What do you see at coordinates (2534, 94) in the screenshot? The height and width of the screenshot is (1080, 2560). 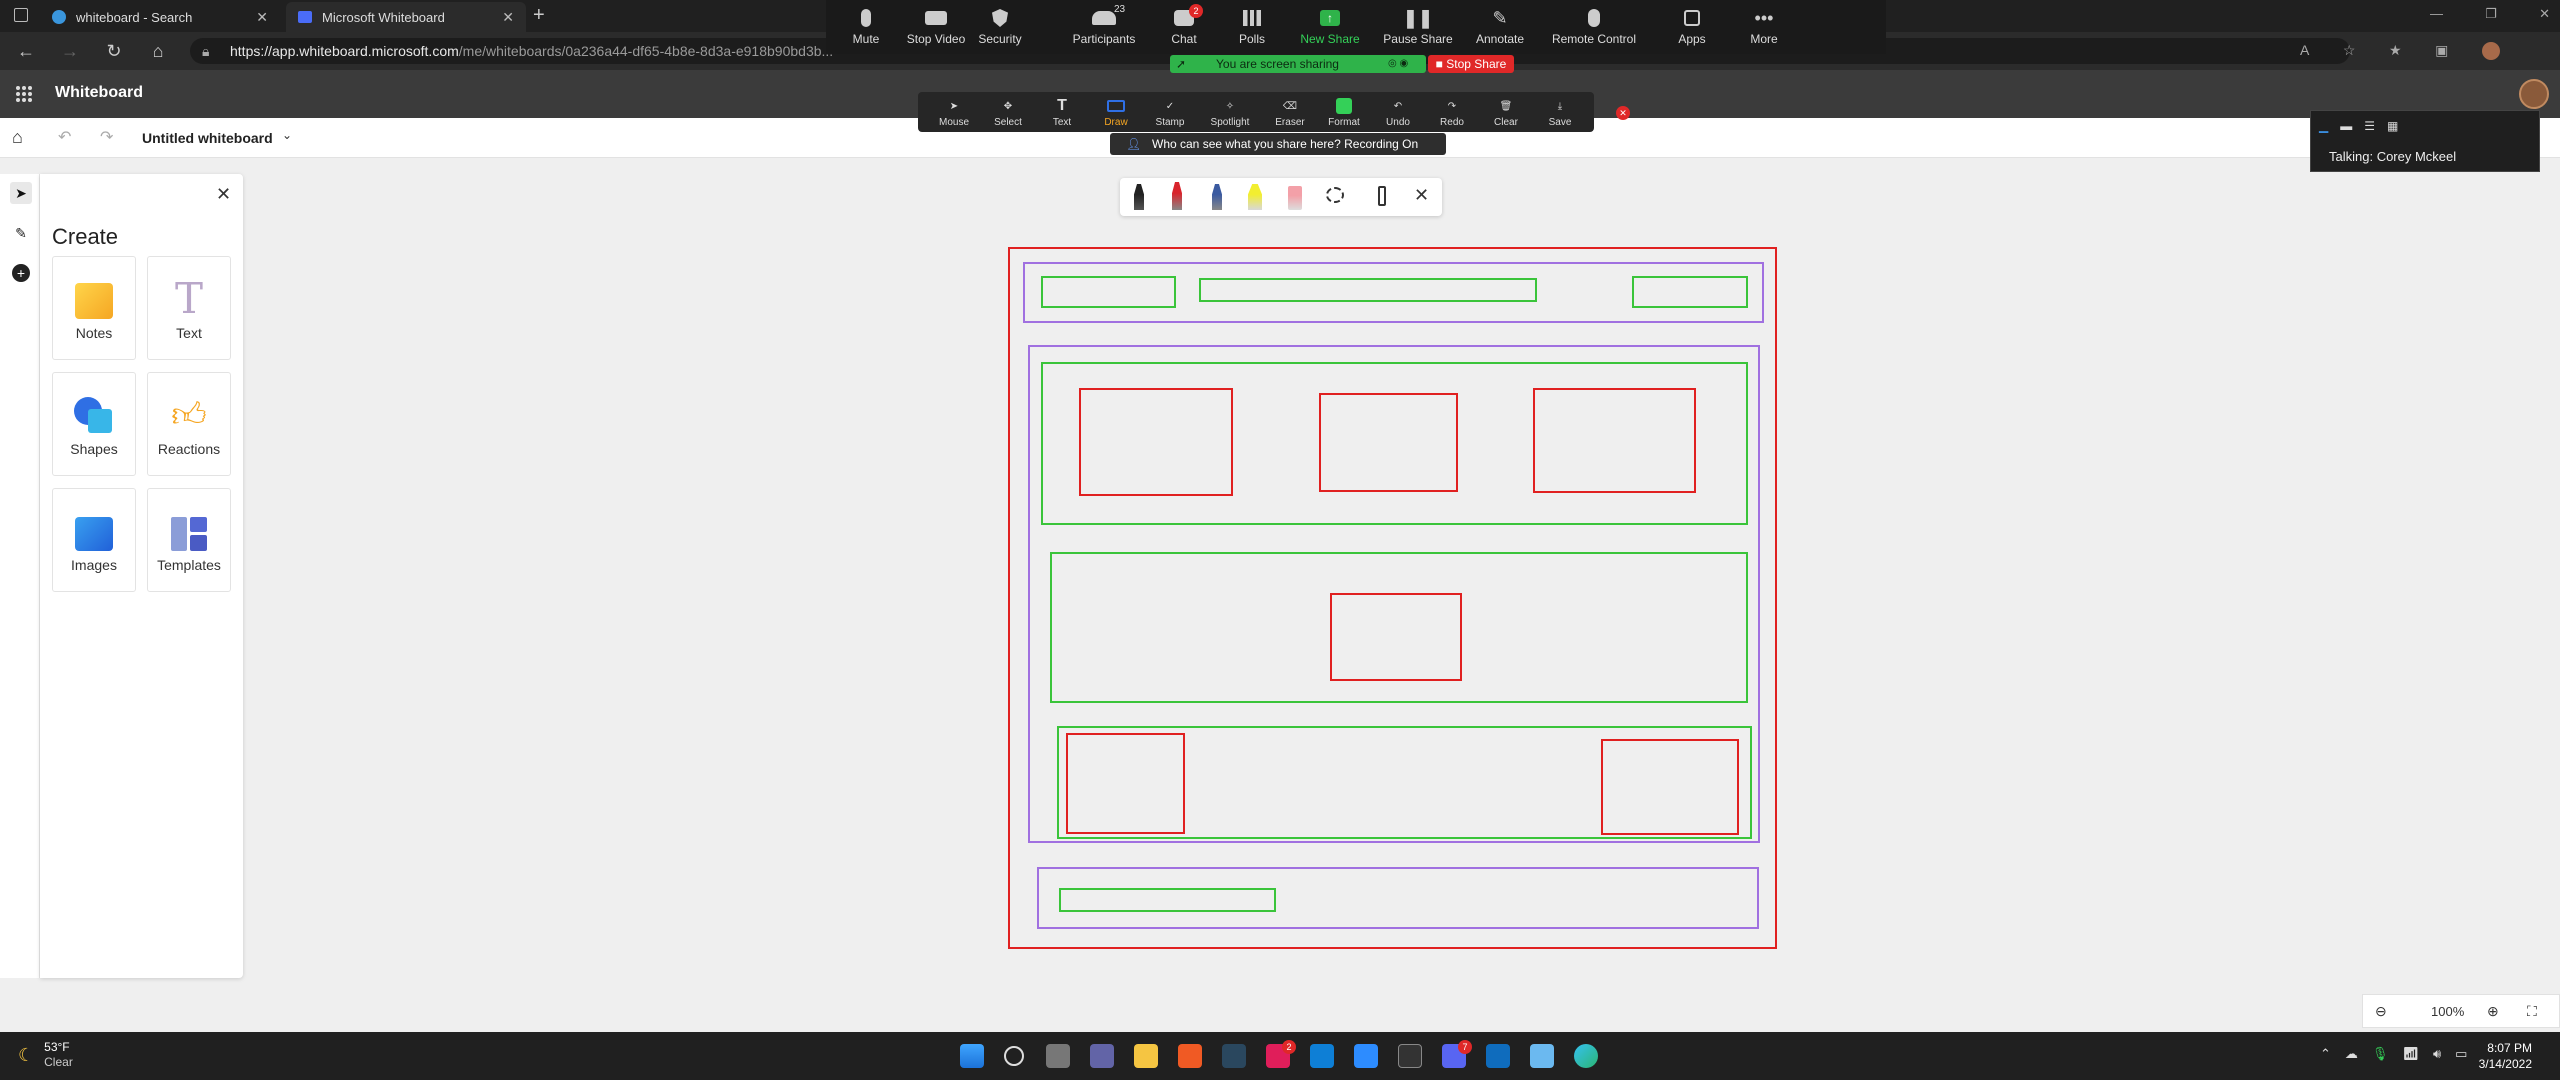 I see `avatar` at bounding box center [2534, 94].